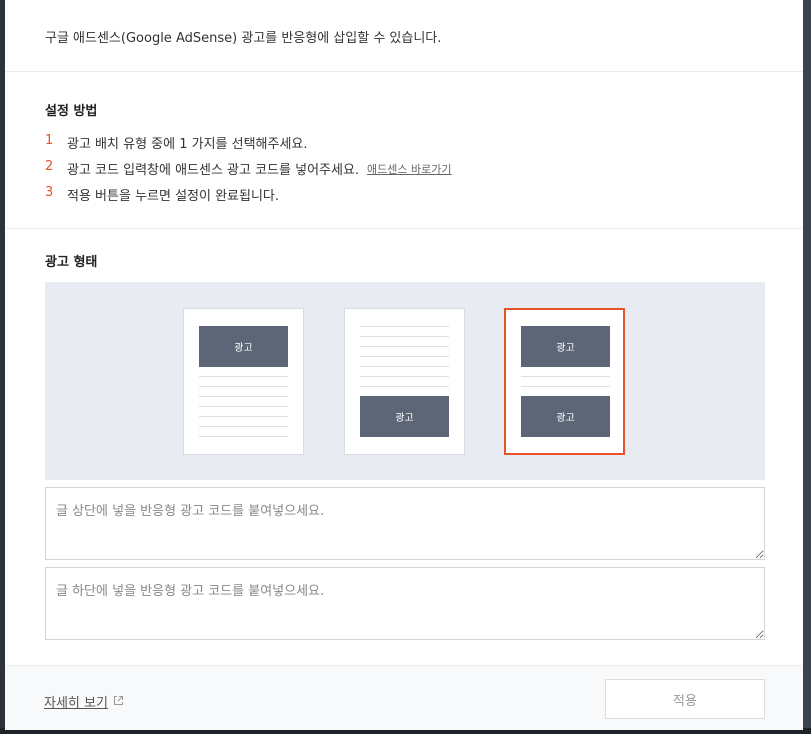  Describe the element at coordinates (409, 169) in the screenshot. I see `adsense-shortcut-link: 애드센스 바로가기` at that location.